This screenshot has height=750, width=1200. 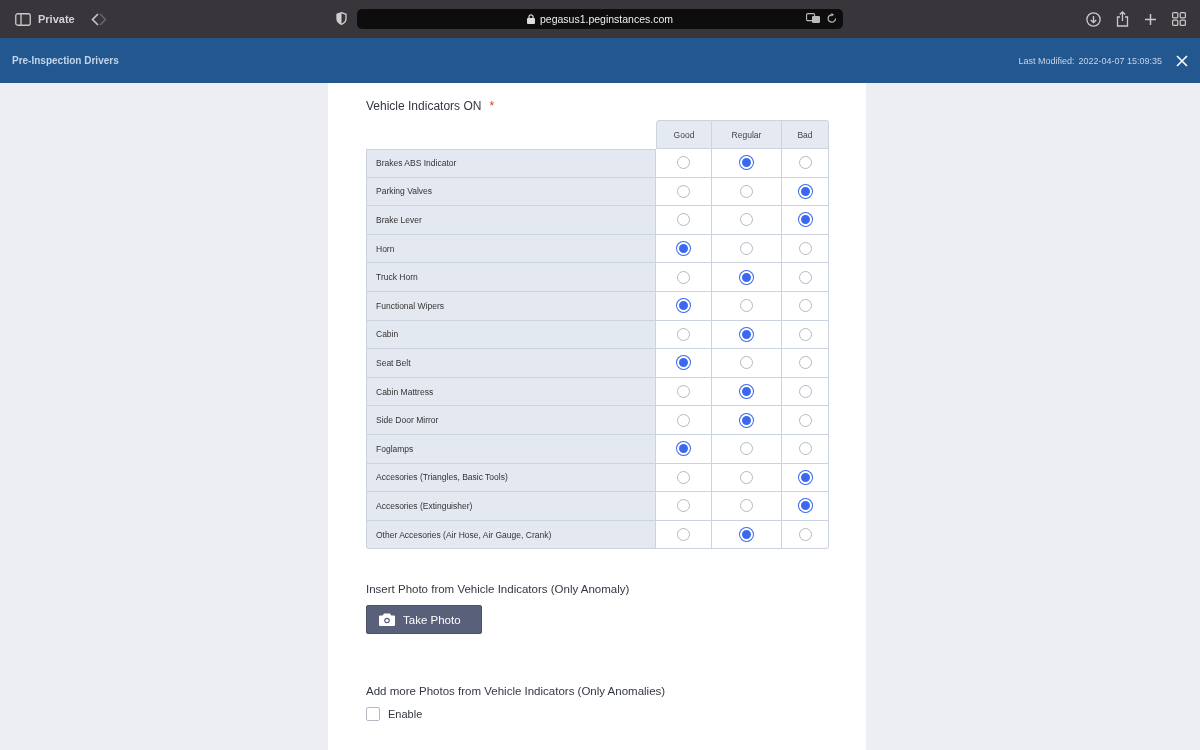 I want to click on url-text: pegasus1.peginstances.com, so click(x=606, y=19).